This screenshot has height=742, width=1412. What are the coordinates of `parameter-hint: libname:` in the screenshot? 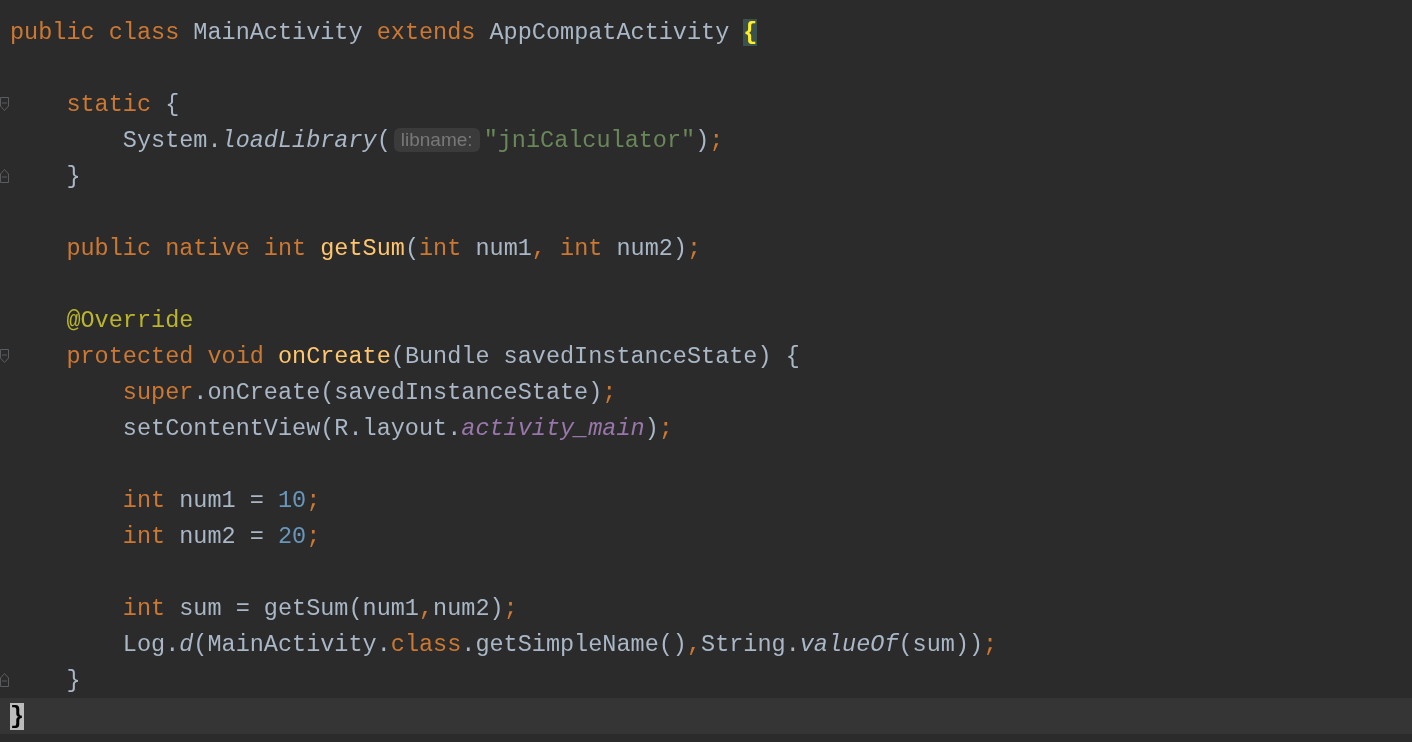 It's located at (436, 140).